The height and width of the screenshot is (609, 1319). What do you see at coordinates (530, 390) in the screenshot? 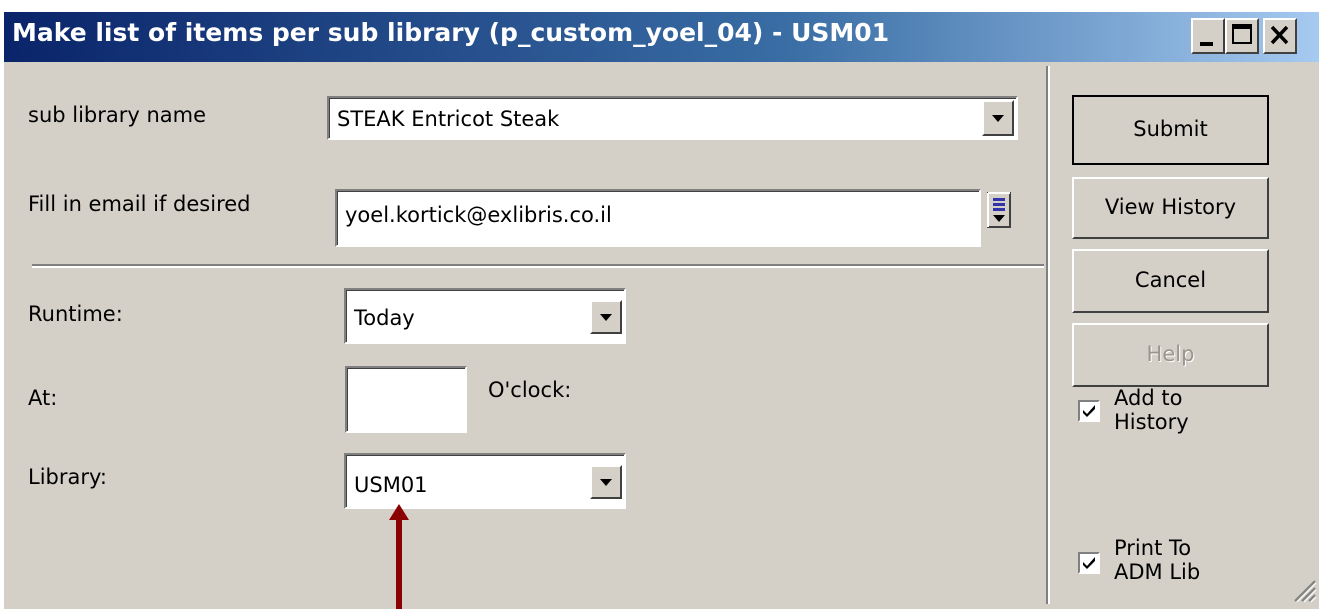
I see `oclock-label: O'clock:` at bounding box center [530, 390].